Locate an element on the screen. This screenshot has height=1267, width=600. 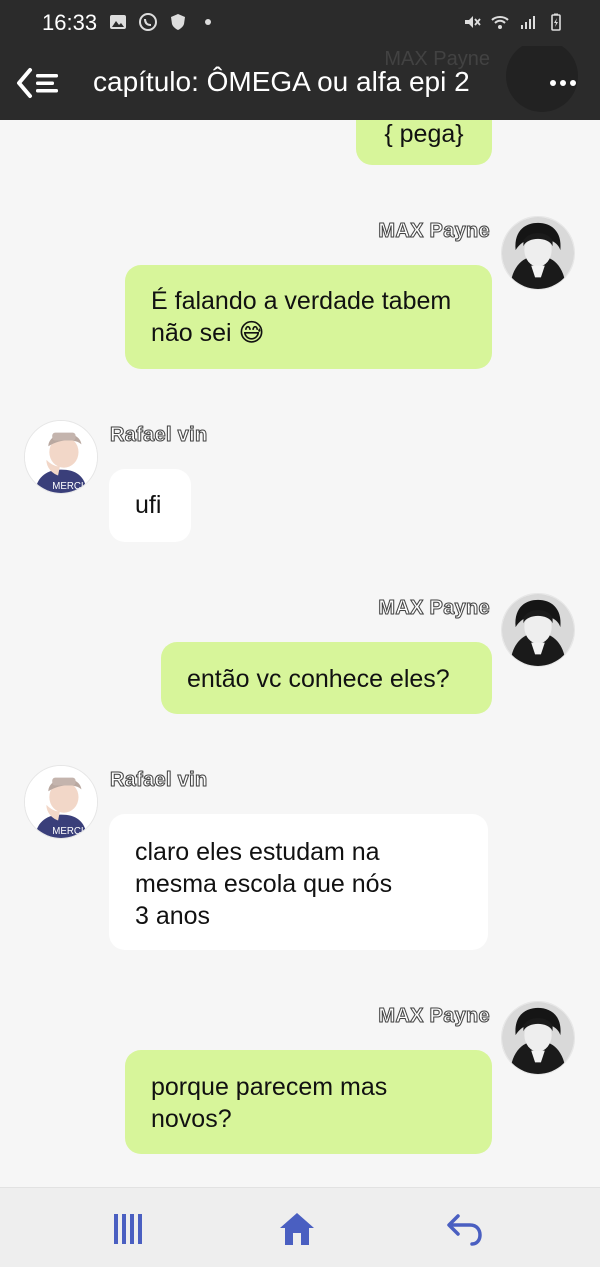
message-text: claro eles estudam na is located at coordinates (257, 852).